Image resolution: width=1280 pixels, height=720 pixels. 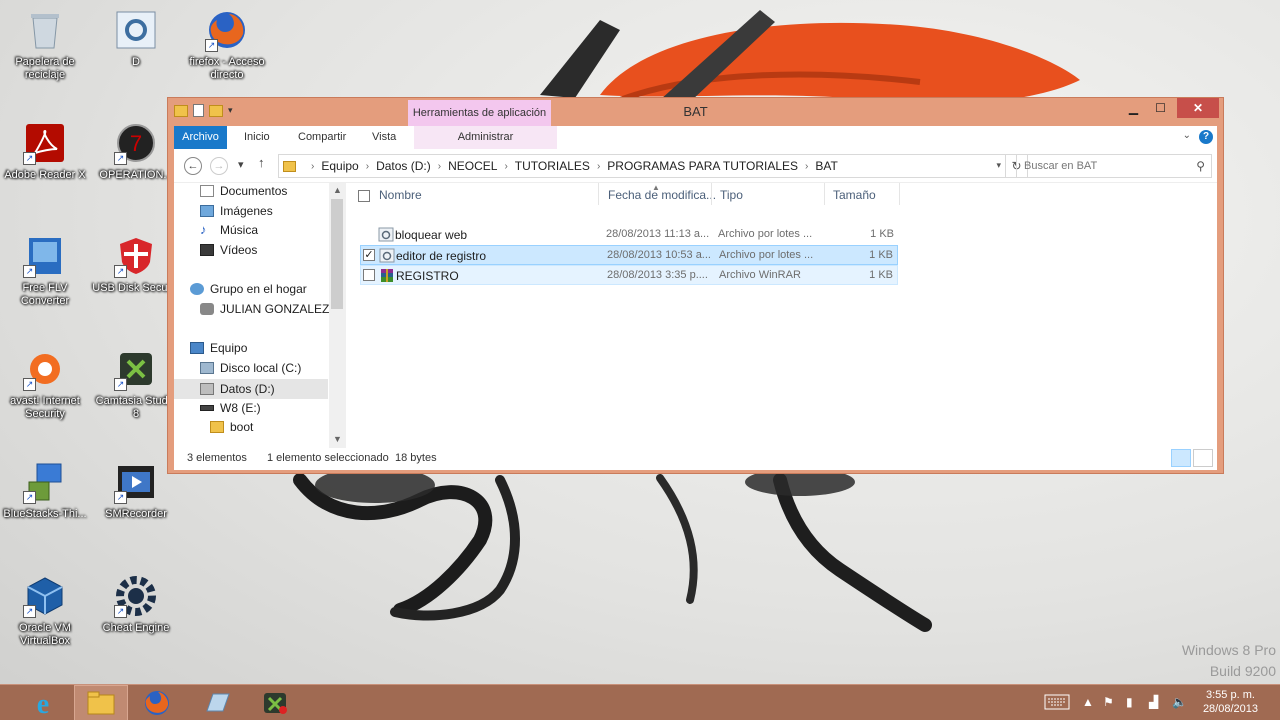 I want to click on column-header-nombre: Nombre, so click(x=400, y=195).